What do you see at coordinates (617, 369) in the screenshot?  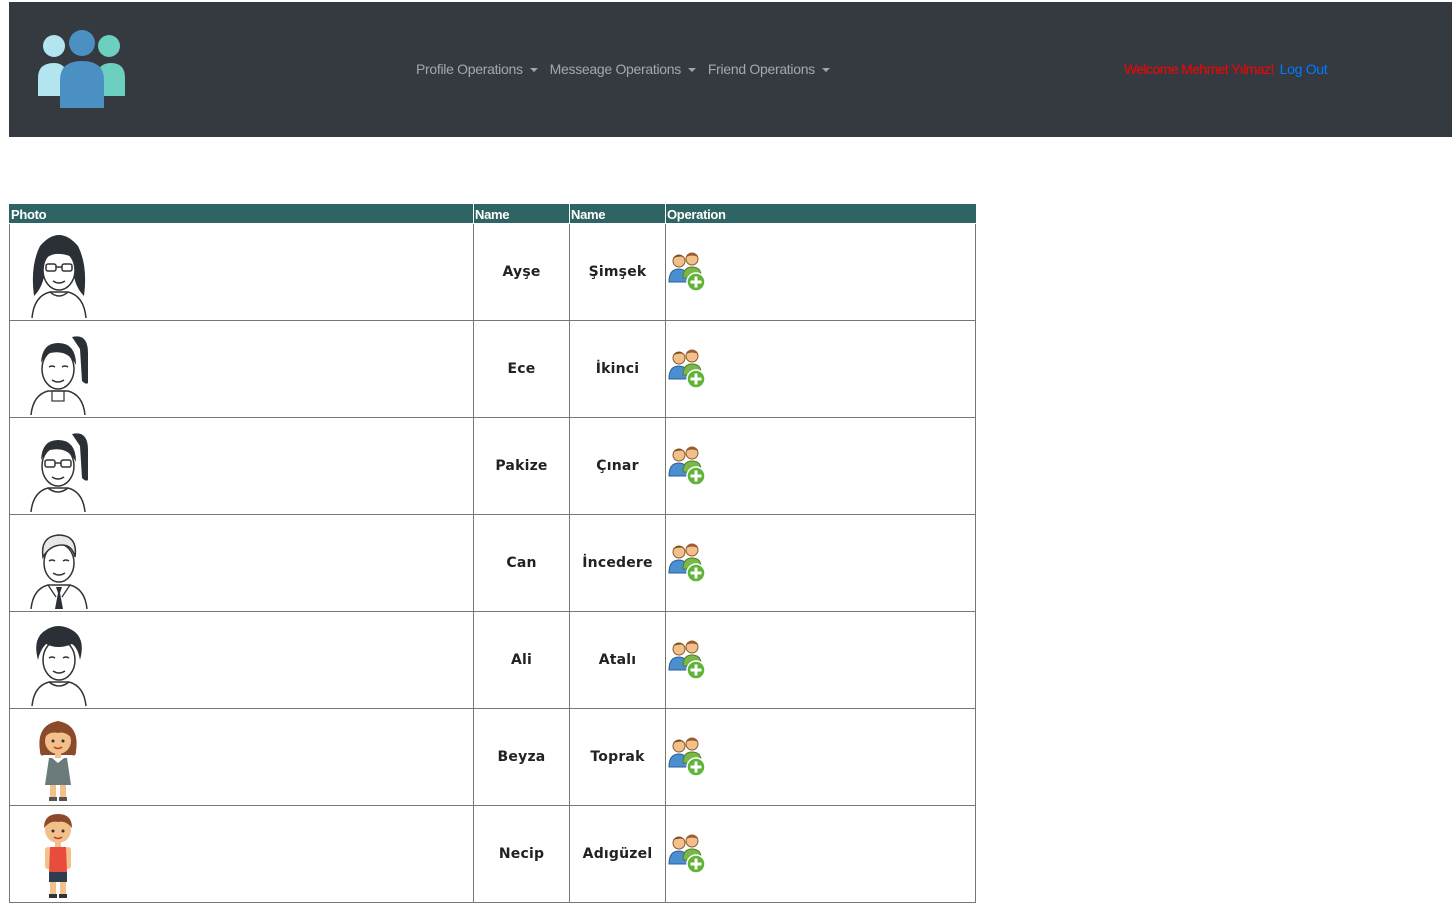 I see `last-name-cell: İkinci` at bounding box center [617, 369].